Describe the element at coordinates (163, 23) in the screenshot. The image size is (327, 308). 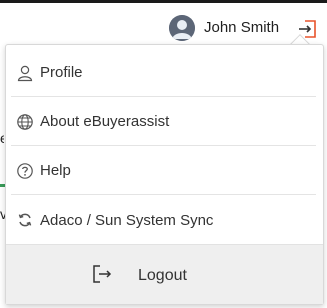
I see `app-header: John Smith` at that location.